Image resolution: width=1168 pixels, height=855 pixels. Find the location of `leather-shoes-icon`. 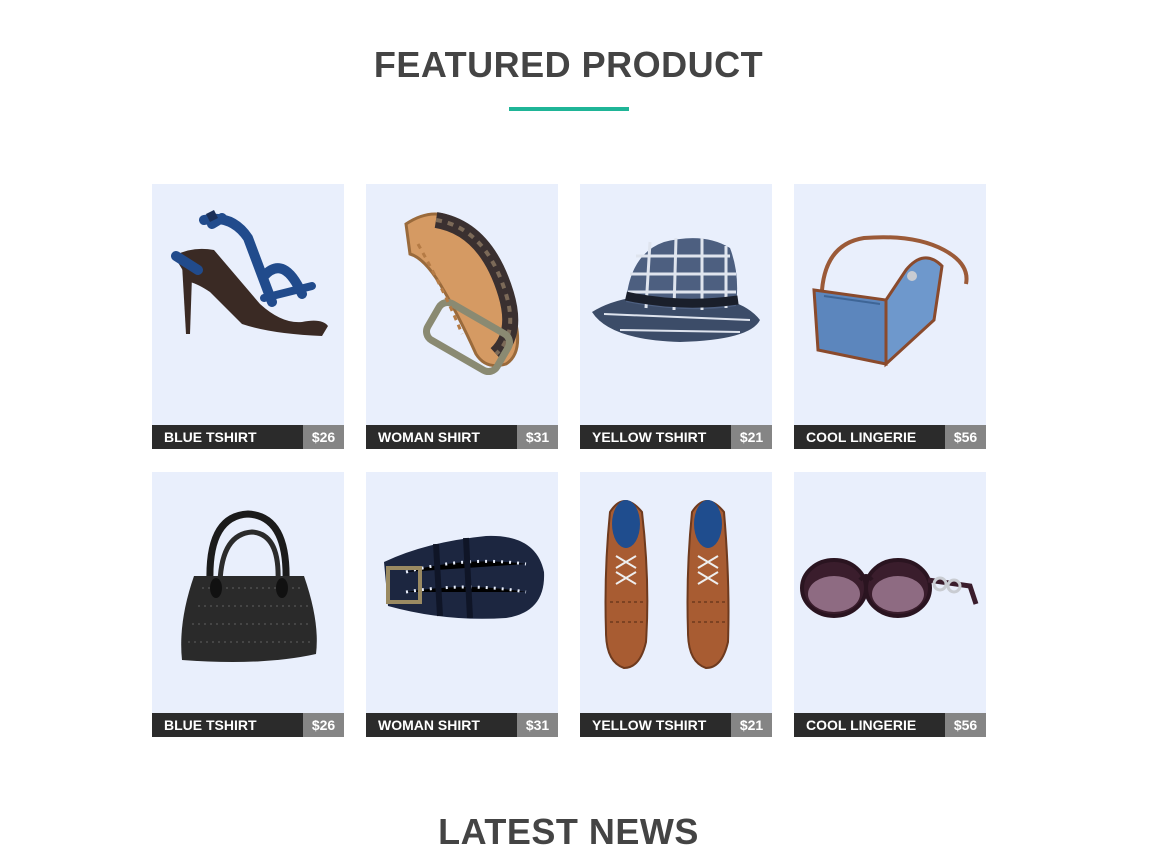

leather-shoes-icon is located at coordinates (667, 585).